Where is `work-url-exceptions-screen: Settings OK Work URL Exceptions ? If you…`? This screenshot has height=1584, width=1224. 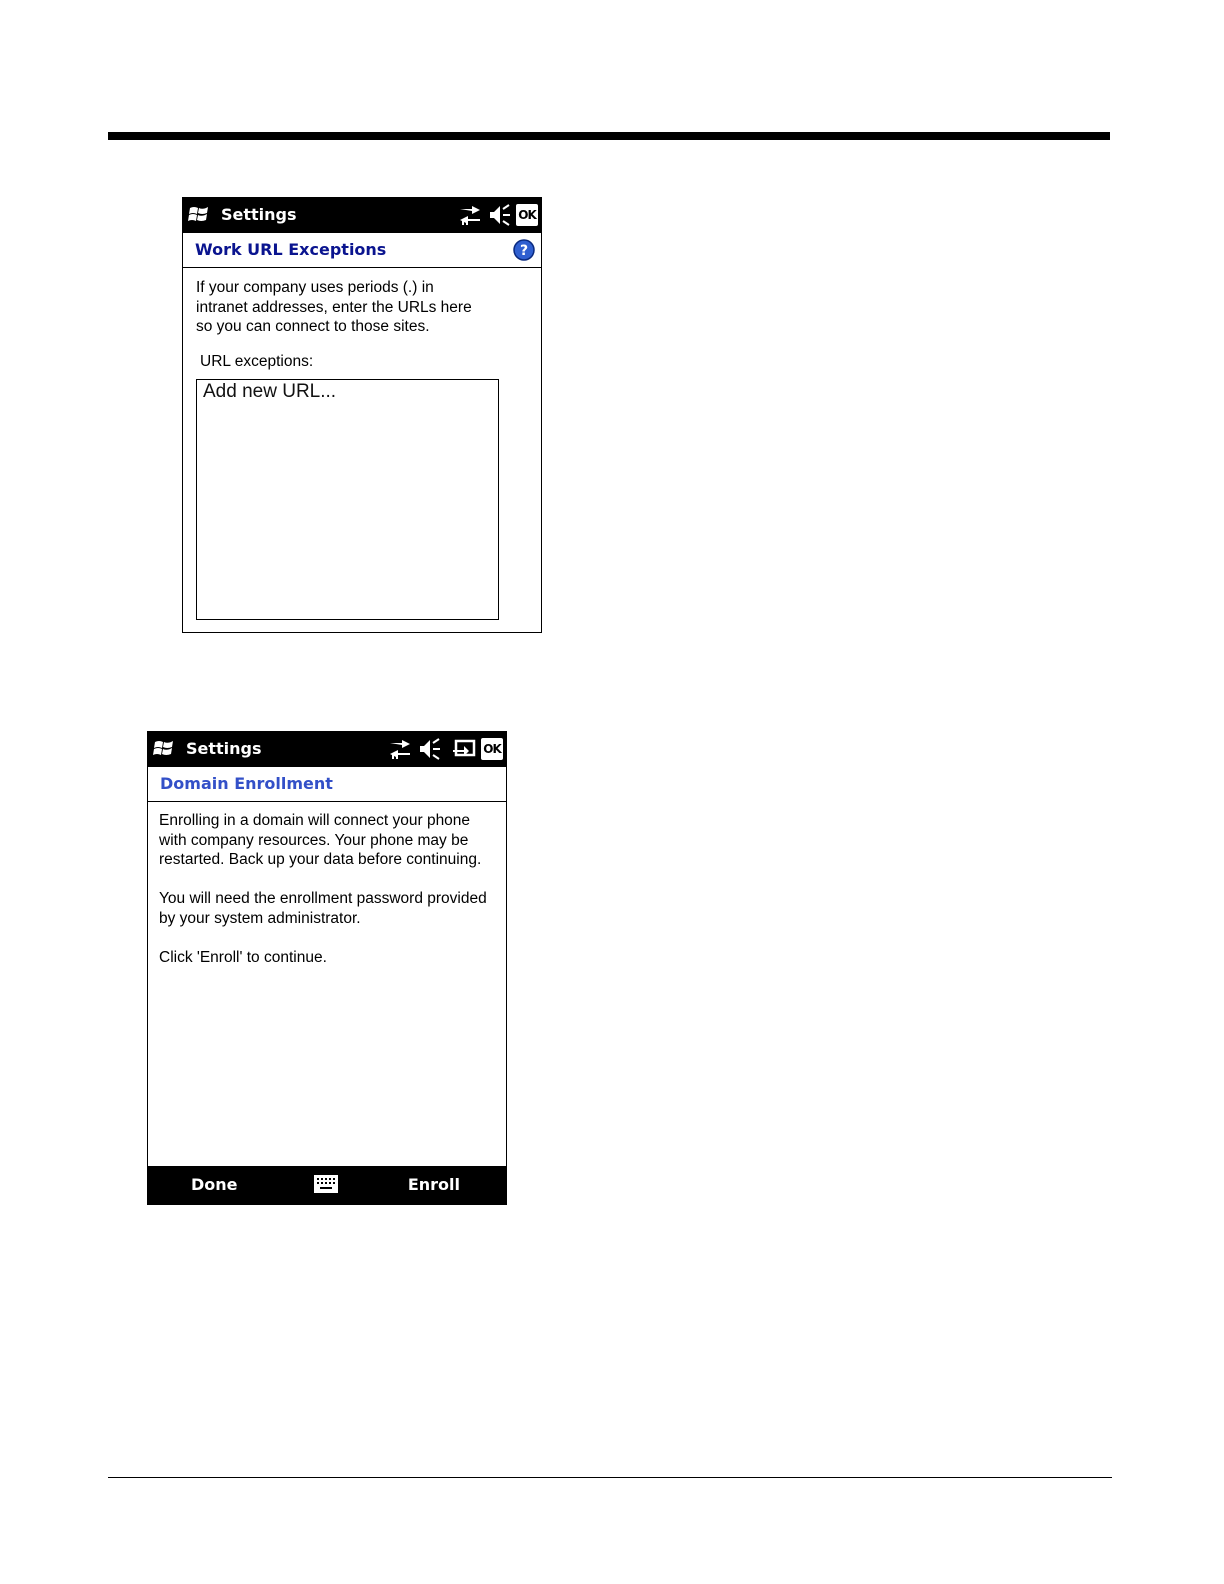 work-url-exceptions-screen: Settings OK Work URL Exceptions ? If you… is located at coordinates (362, 415).